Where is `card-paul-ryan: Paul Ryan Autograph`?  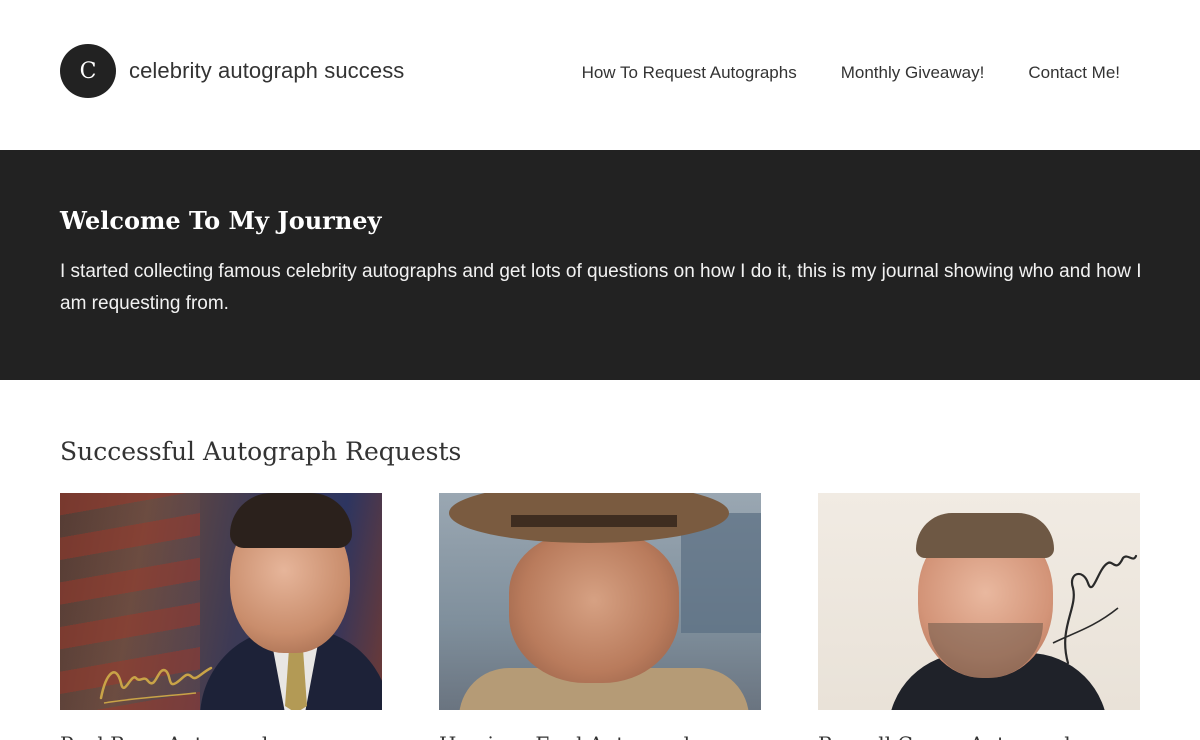
card-paul-ryan: Paul Ryan Autograph is located at coordinates (221, 616).